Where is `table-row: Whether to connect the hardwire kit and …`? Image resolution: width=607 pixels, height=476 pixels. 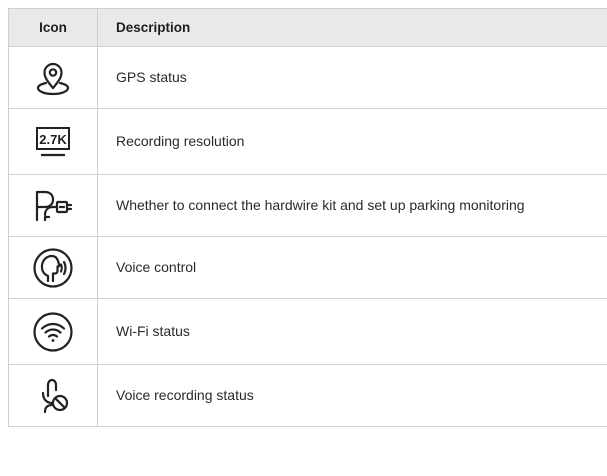
table-row: Whether to connect the hardwire kit and … is located at coordinates (307, 206).